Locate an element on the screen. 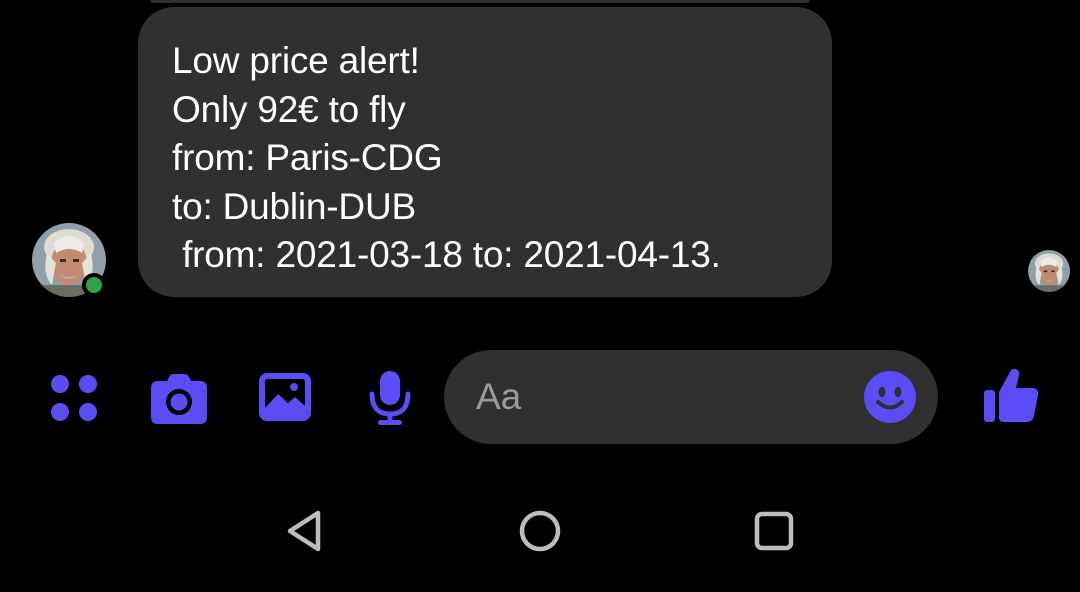 Image resolution: width=1080 pixels, height=592 pixels. seen-receipt-avatar-image is located at coordinates (1049, 271).